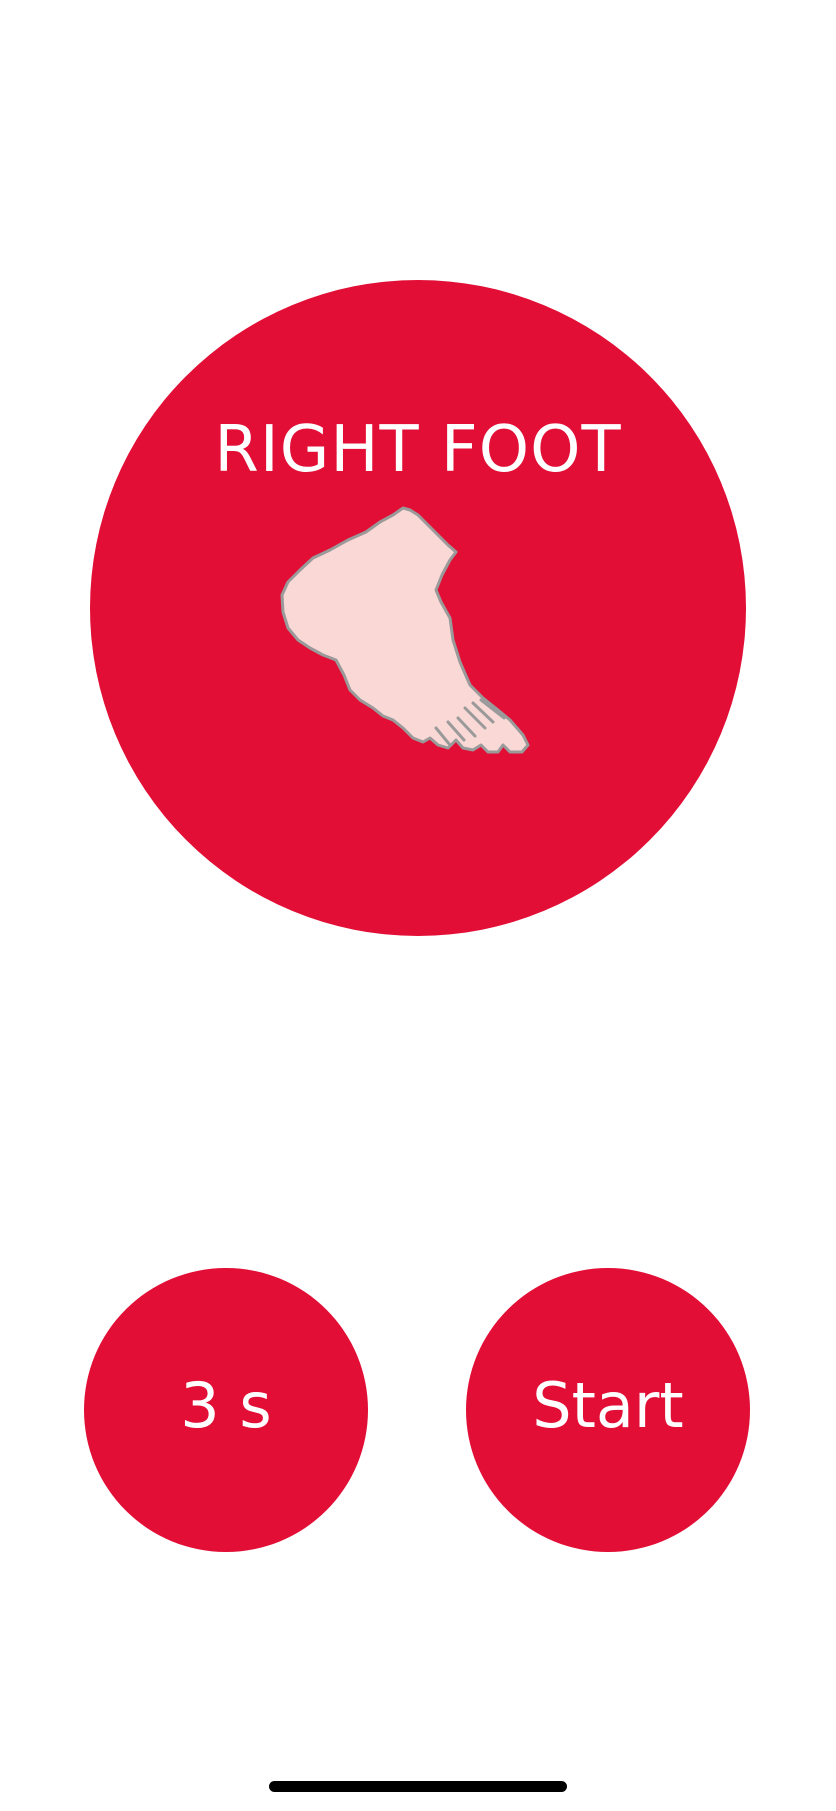 The image size is (836, 1811). What do you see at coordinates (405, 630) in the screenshot?
I see `right-foot-illustration` at bounding box center [405, 630].